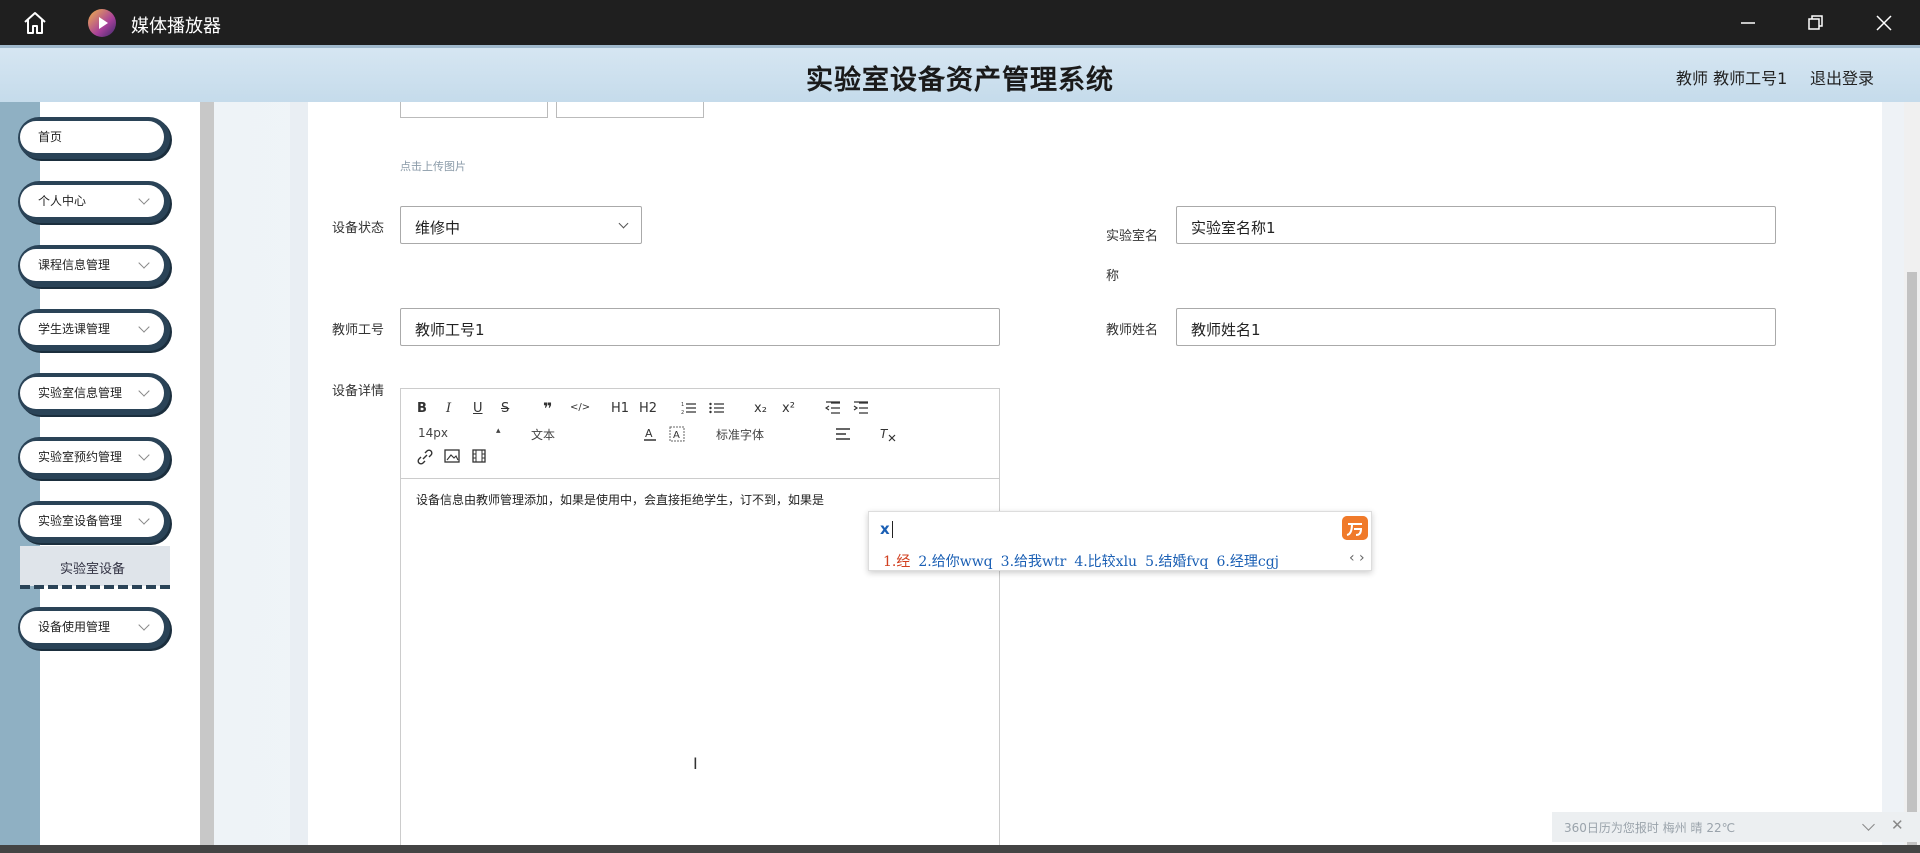 This screenshot has width=1920, height=853. I want to click on detail-label: 设备详情, so click(358, 391).